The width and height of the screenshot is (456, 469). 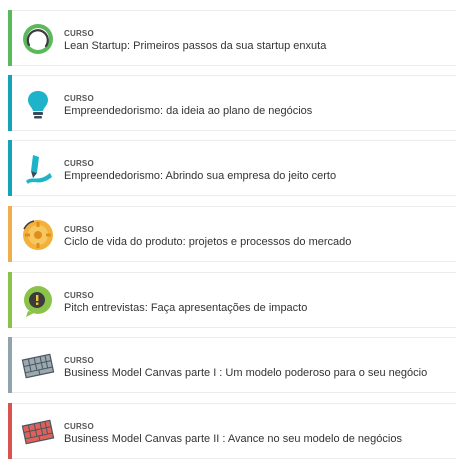 What do you see at coordinates (38, 104) in the screenshot?
I see `lightbulb-icon` at bounding box center [38, 104].